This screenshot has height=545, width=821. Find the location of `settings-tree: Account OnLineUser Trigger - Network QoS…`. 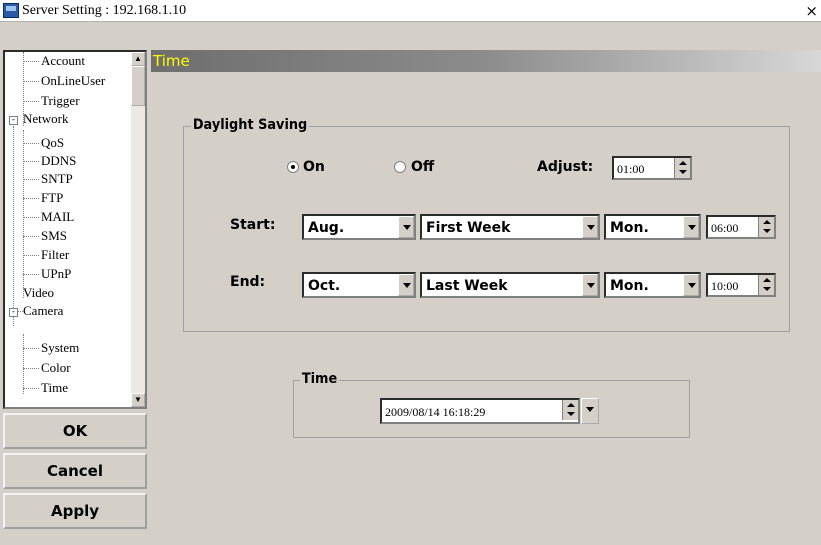

settings-tree: Account OnLineUser Trigger - Network QoS… is located at coordinates (75, 229).